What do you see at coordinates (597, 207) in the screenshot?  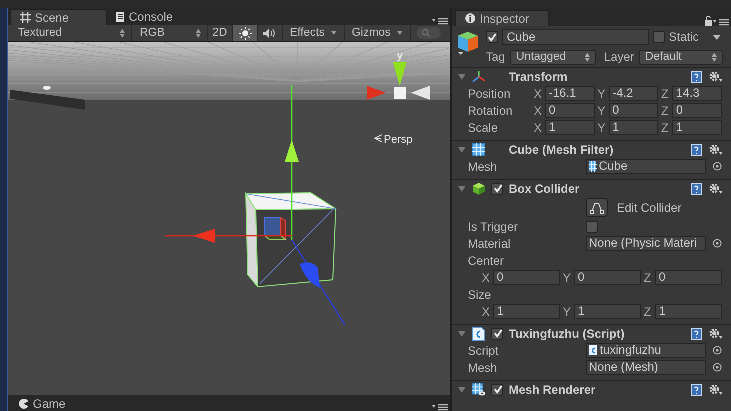 I see `edit-collider-button` at bounding box center [597, 207].